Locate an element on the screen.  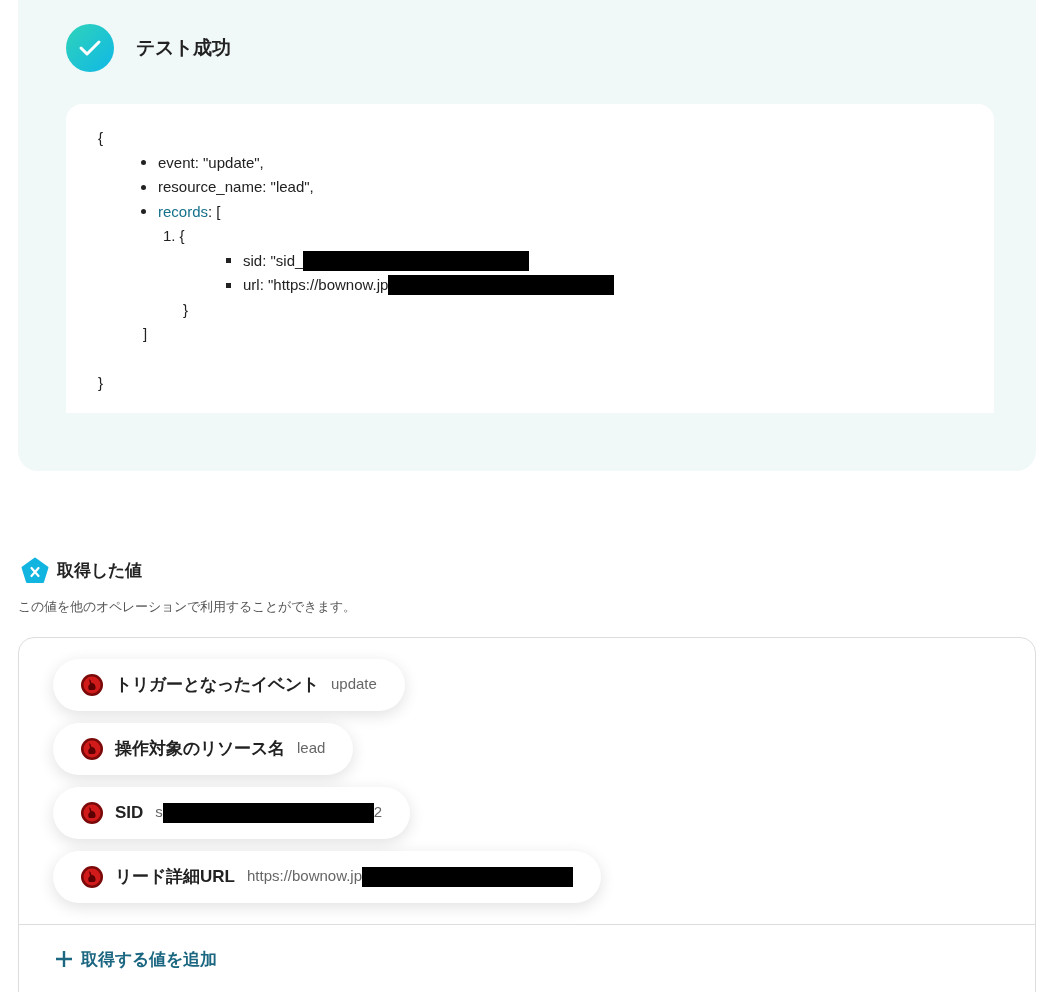
value-chip: リード詳細URL https://bownow.jp is located at coordinates (327, 876).